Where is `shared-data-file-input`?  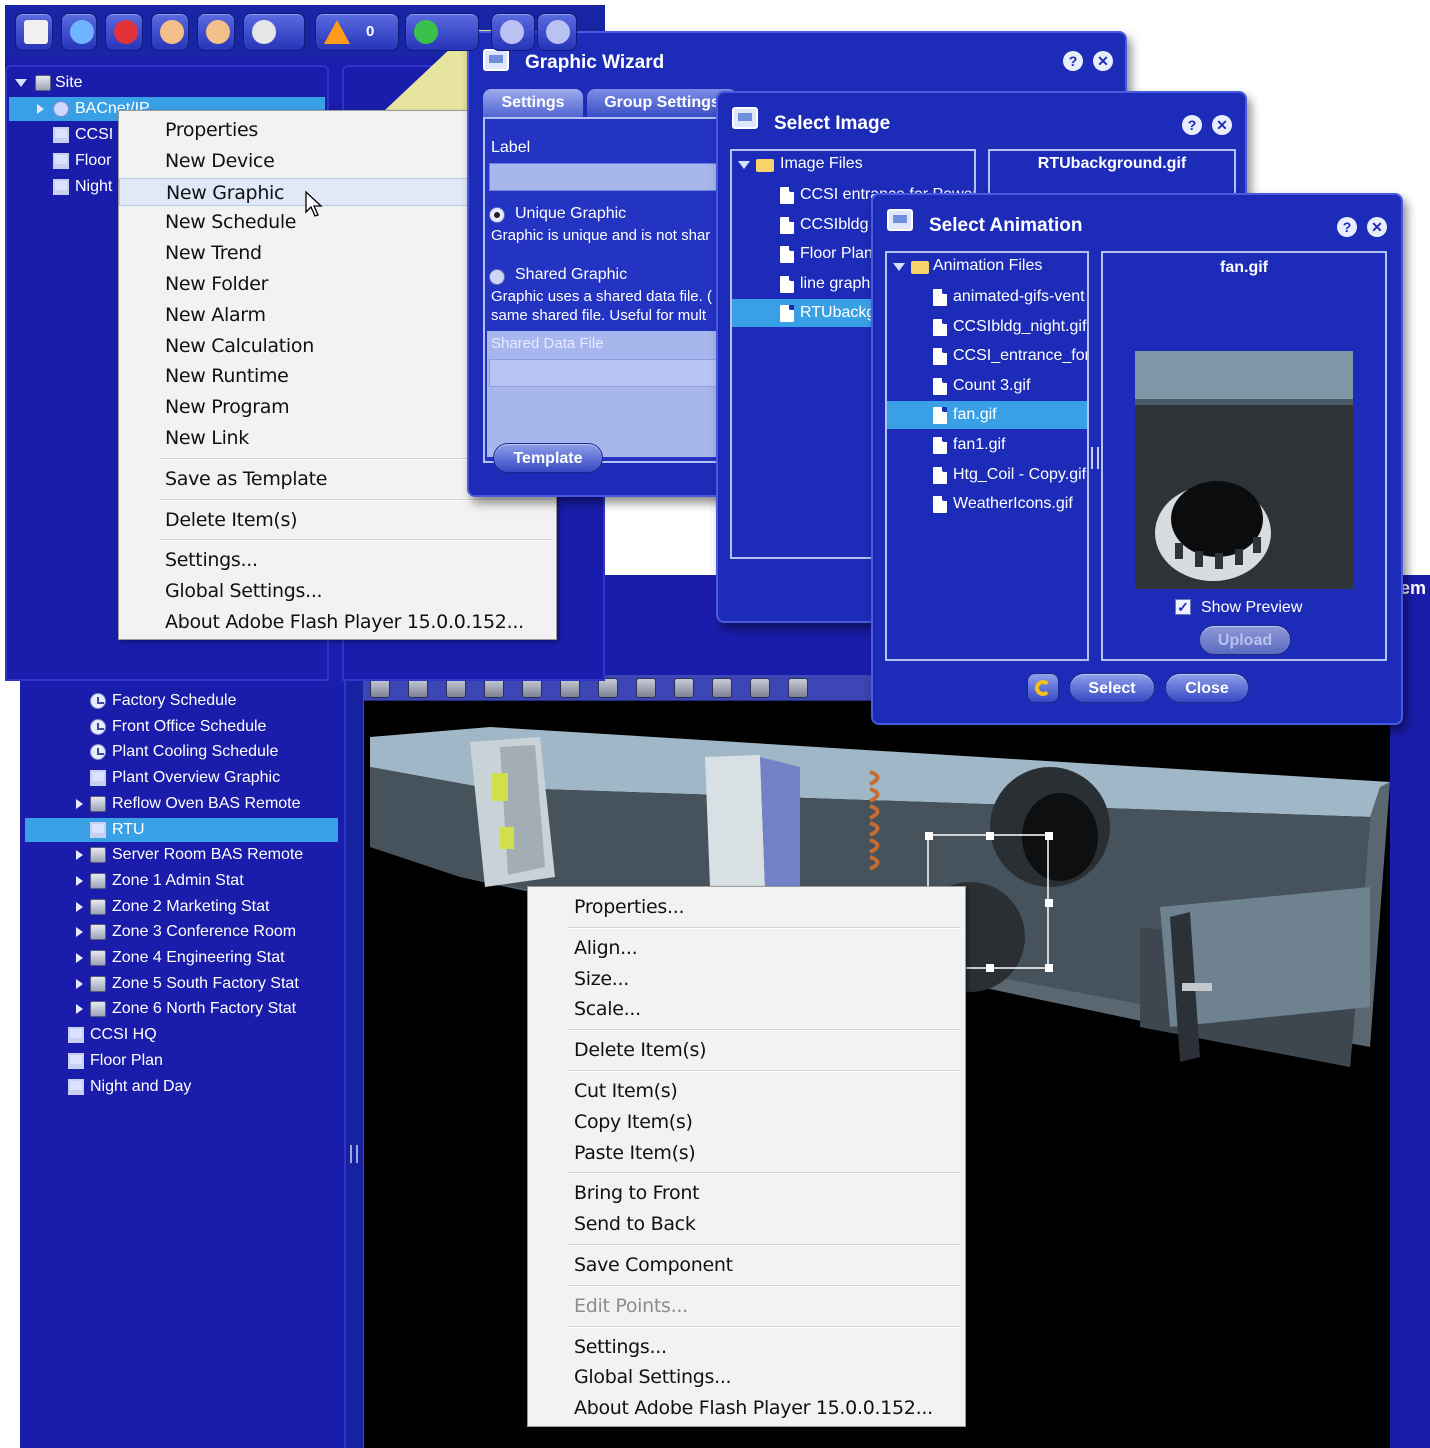
shared-data-file-input is located at coordinates (605, 373).